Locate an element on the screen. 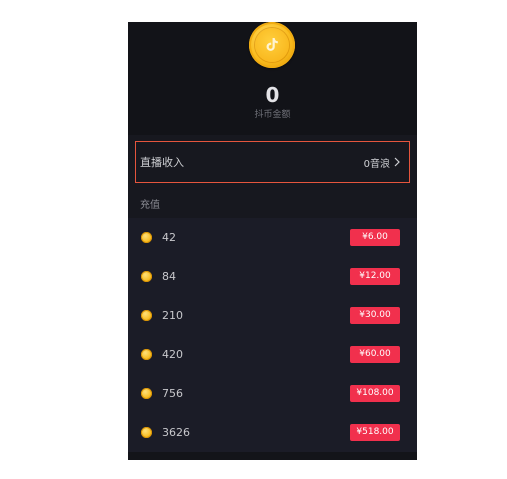 The width and height of the screenshot is (507, 479). price-button: ¥60.00 is located at coordinates (375, 354).